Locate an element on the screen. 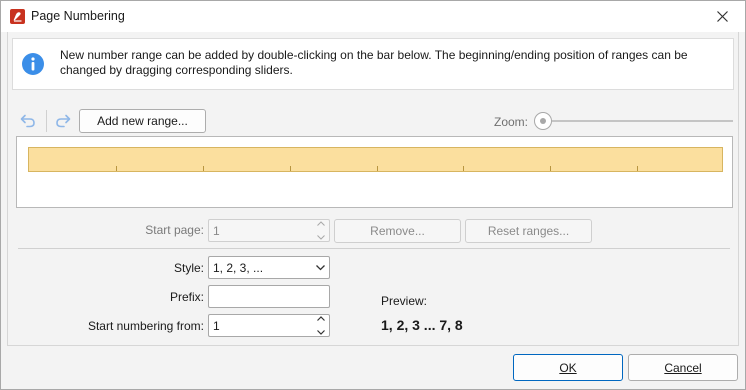 The image size is (746, 390). preview-value: 1, 2, 3 ... 7, 8 is located at coordinates (422, 325).